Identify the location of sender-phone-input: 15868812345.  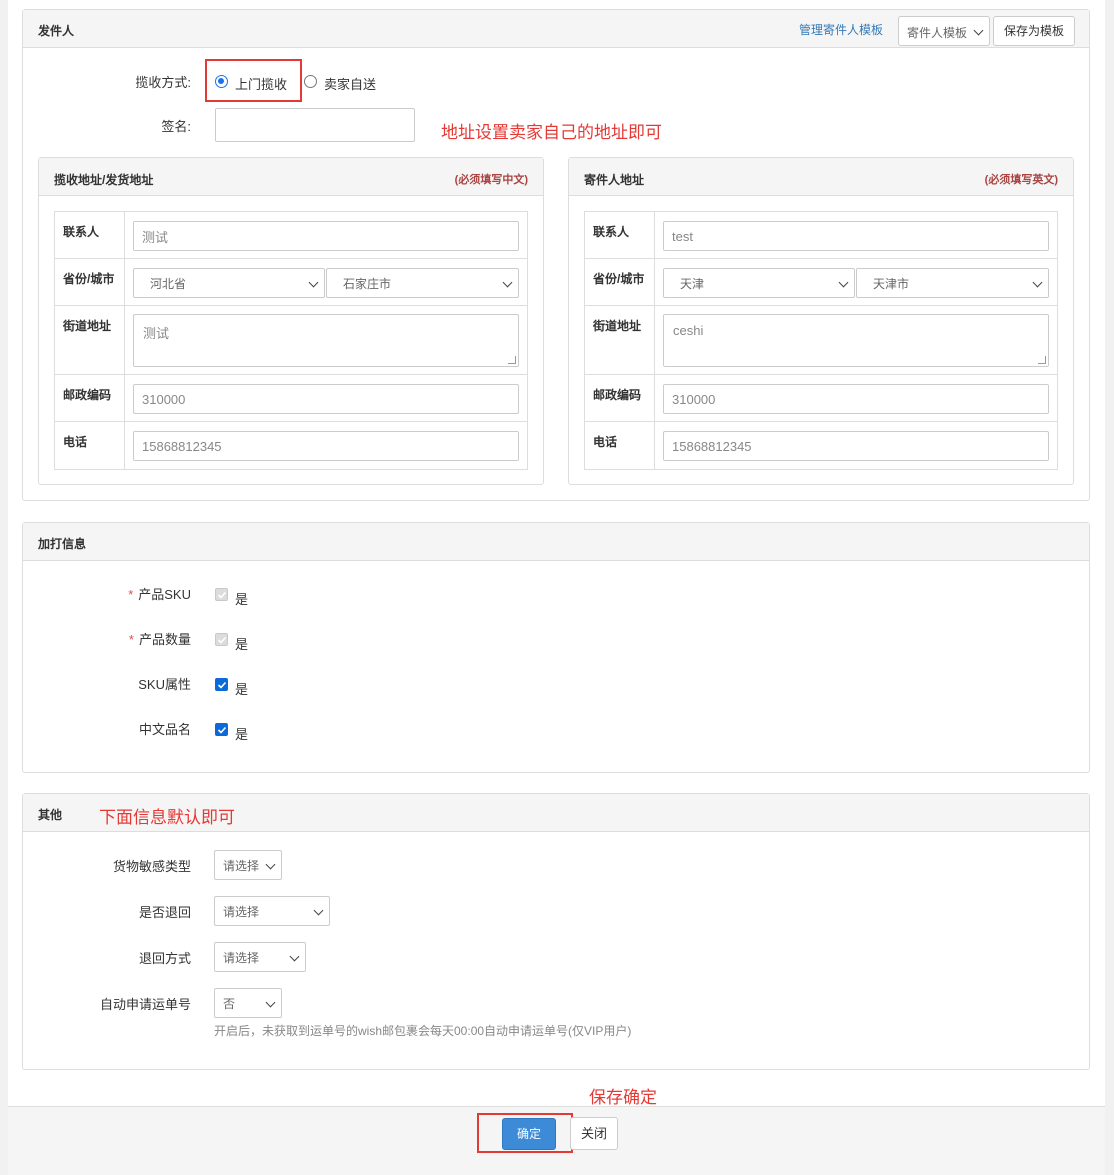
(856, 446).